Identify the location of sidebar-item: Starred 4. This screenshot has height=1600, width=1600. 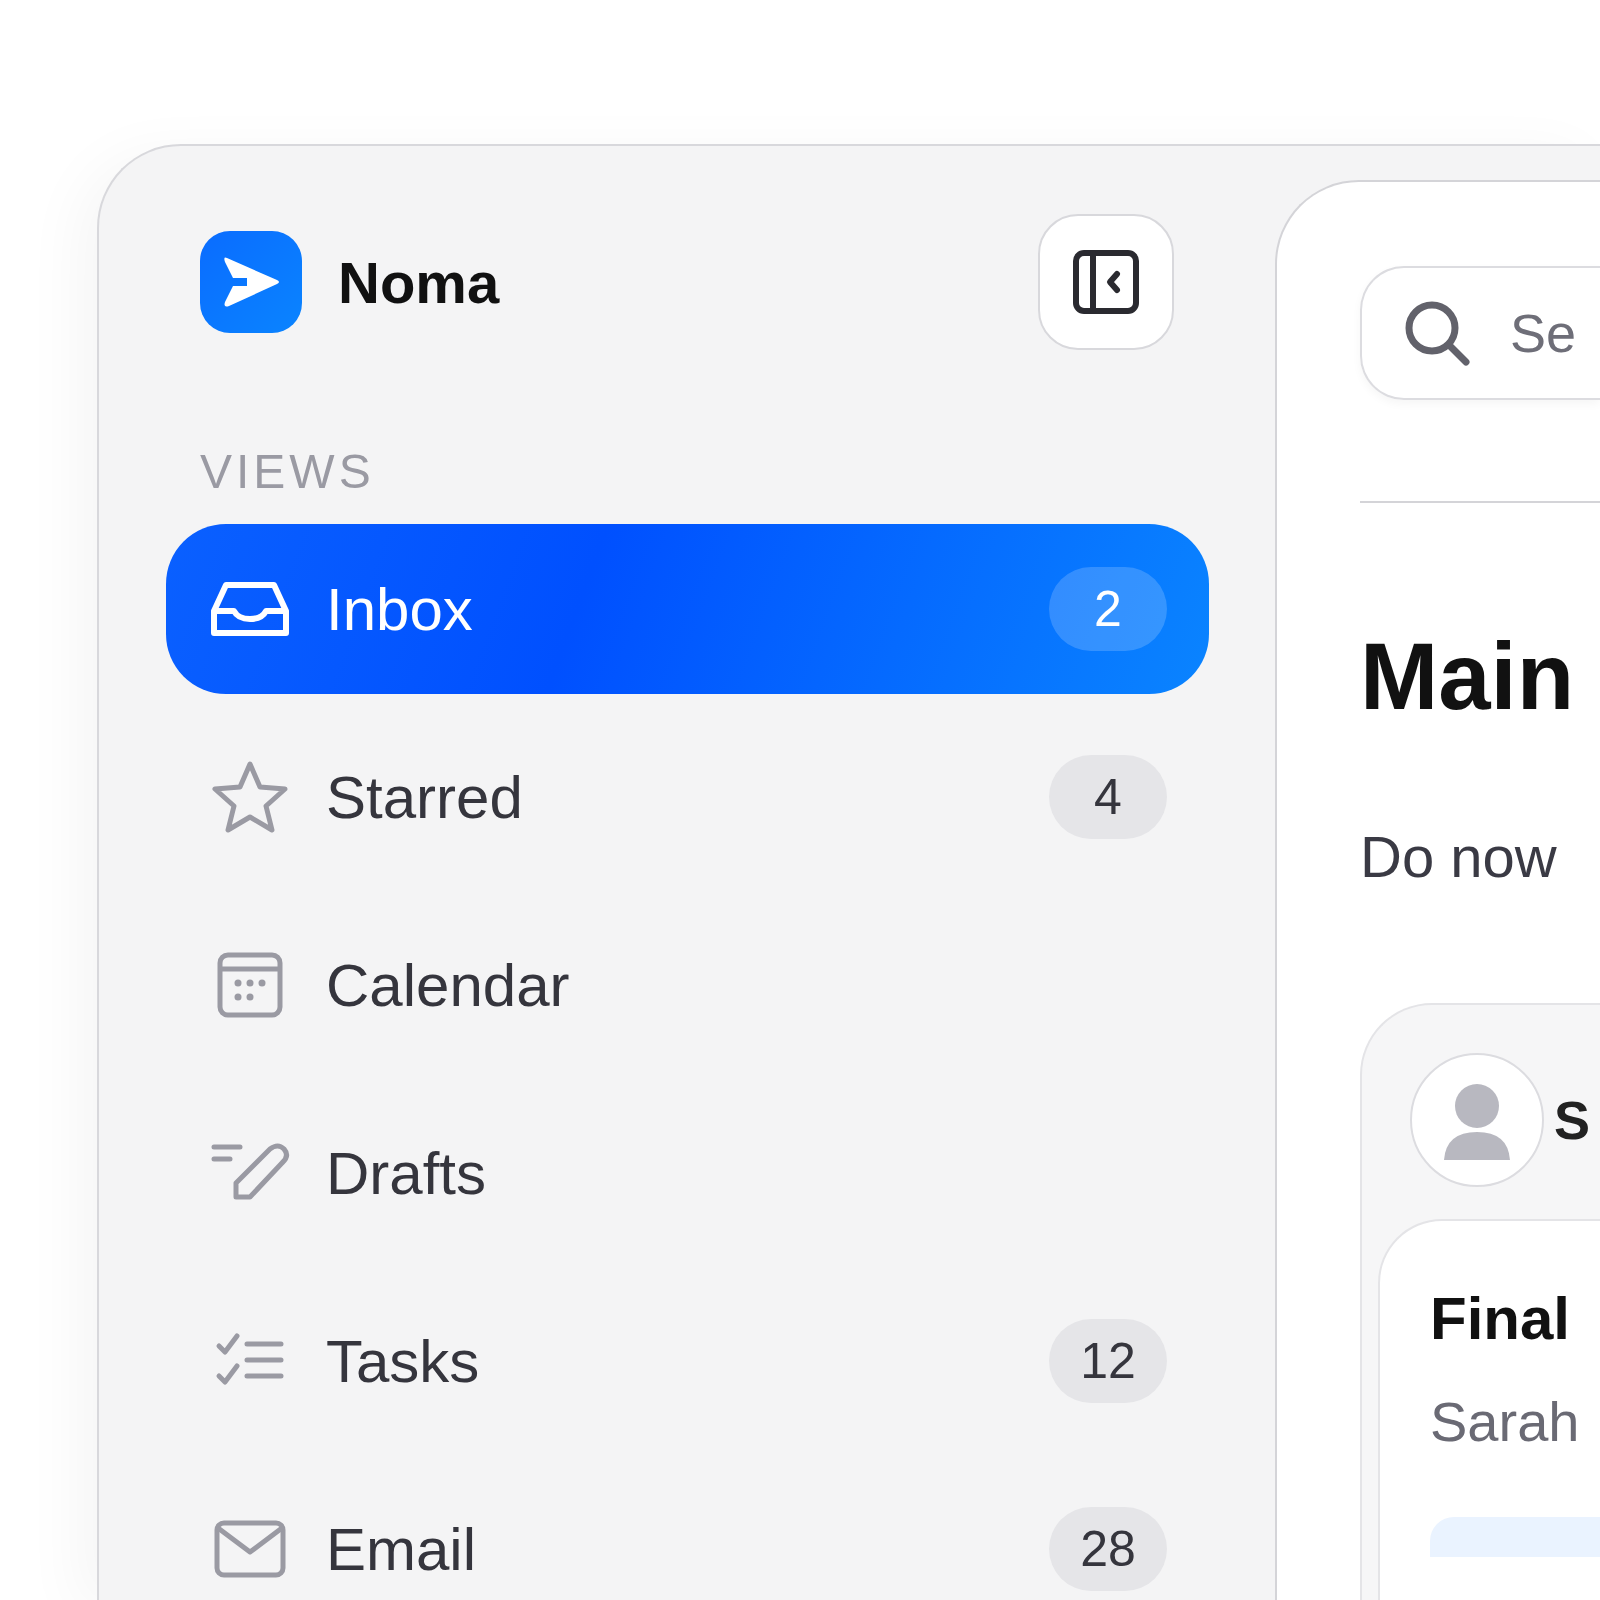
(687, 797).